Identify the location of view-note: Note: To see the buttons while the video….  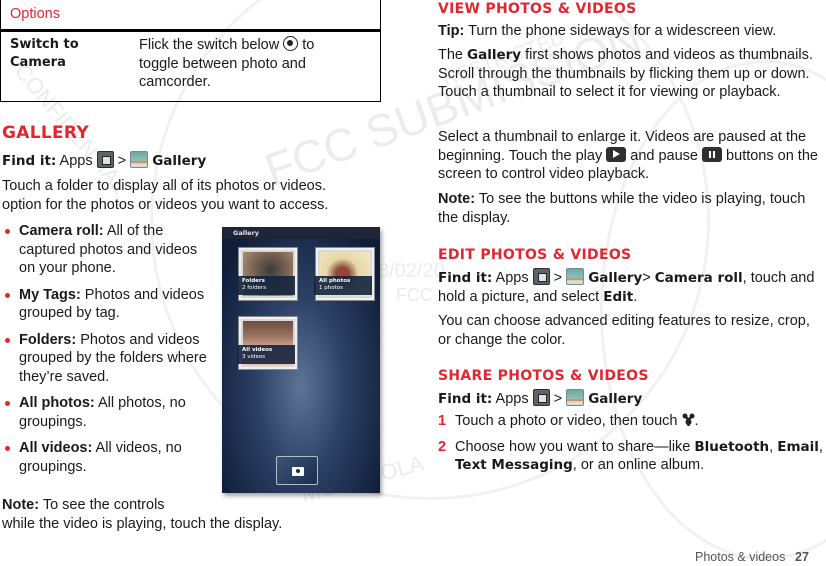
(631, 208).